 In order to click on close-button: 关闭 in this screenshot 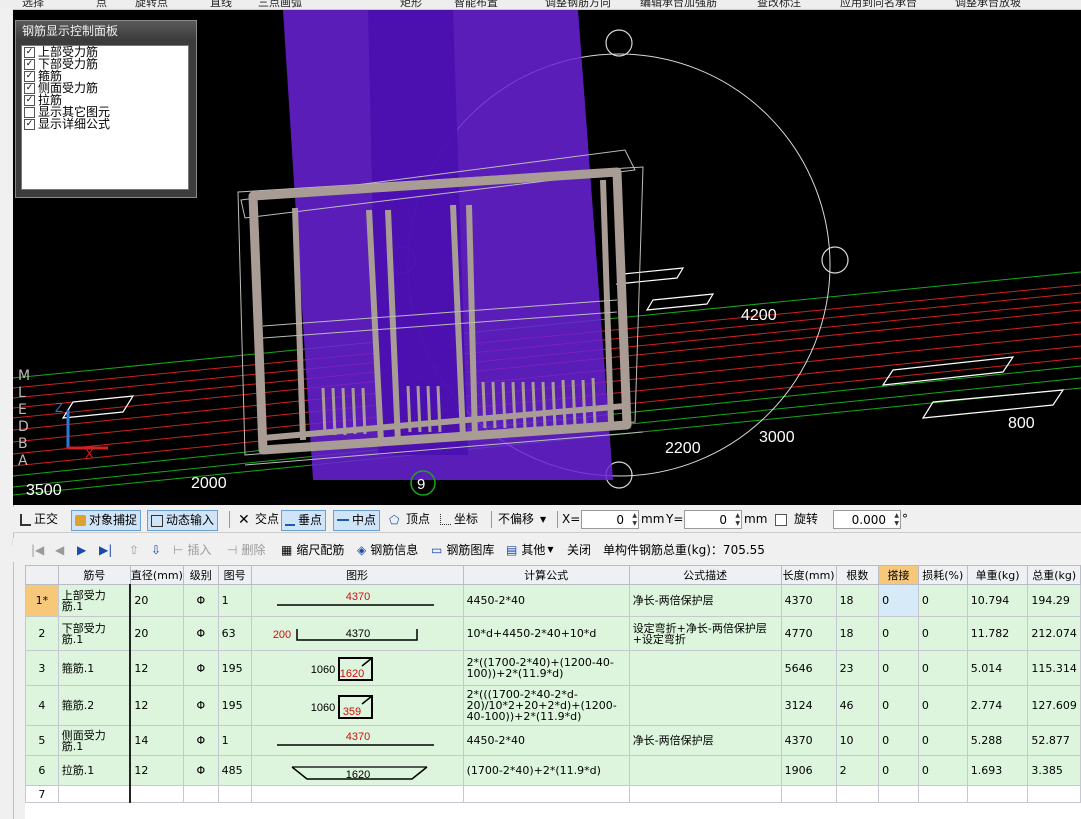, I will do `click(579, 550)`.